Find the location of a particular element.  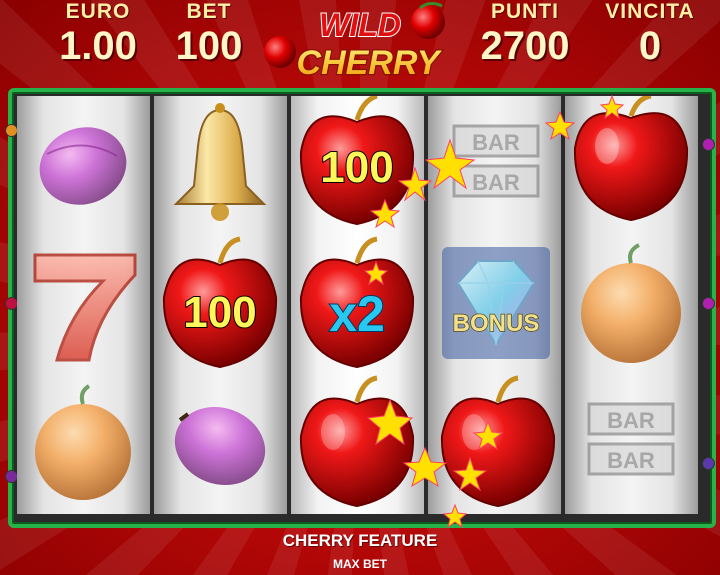

vincita-value: 0 is located at coordinates (650, 46).